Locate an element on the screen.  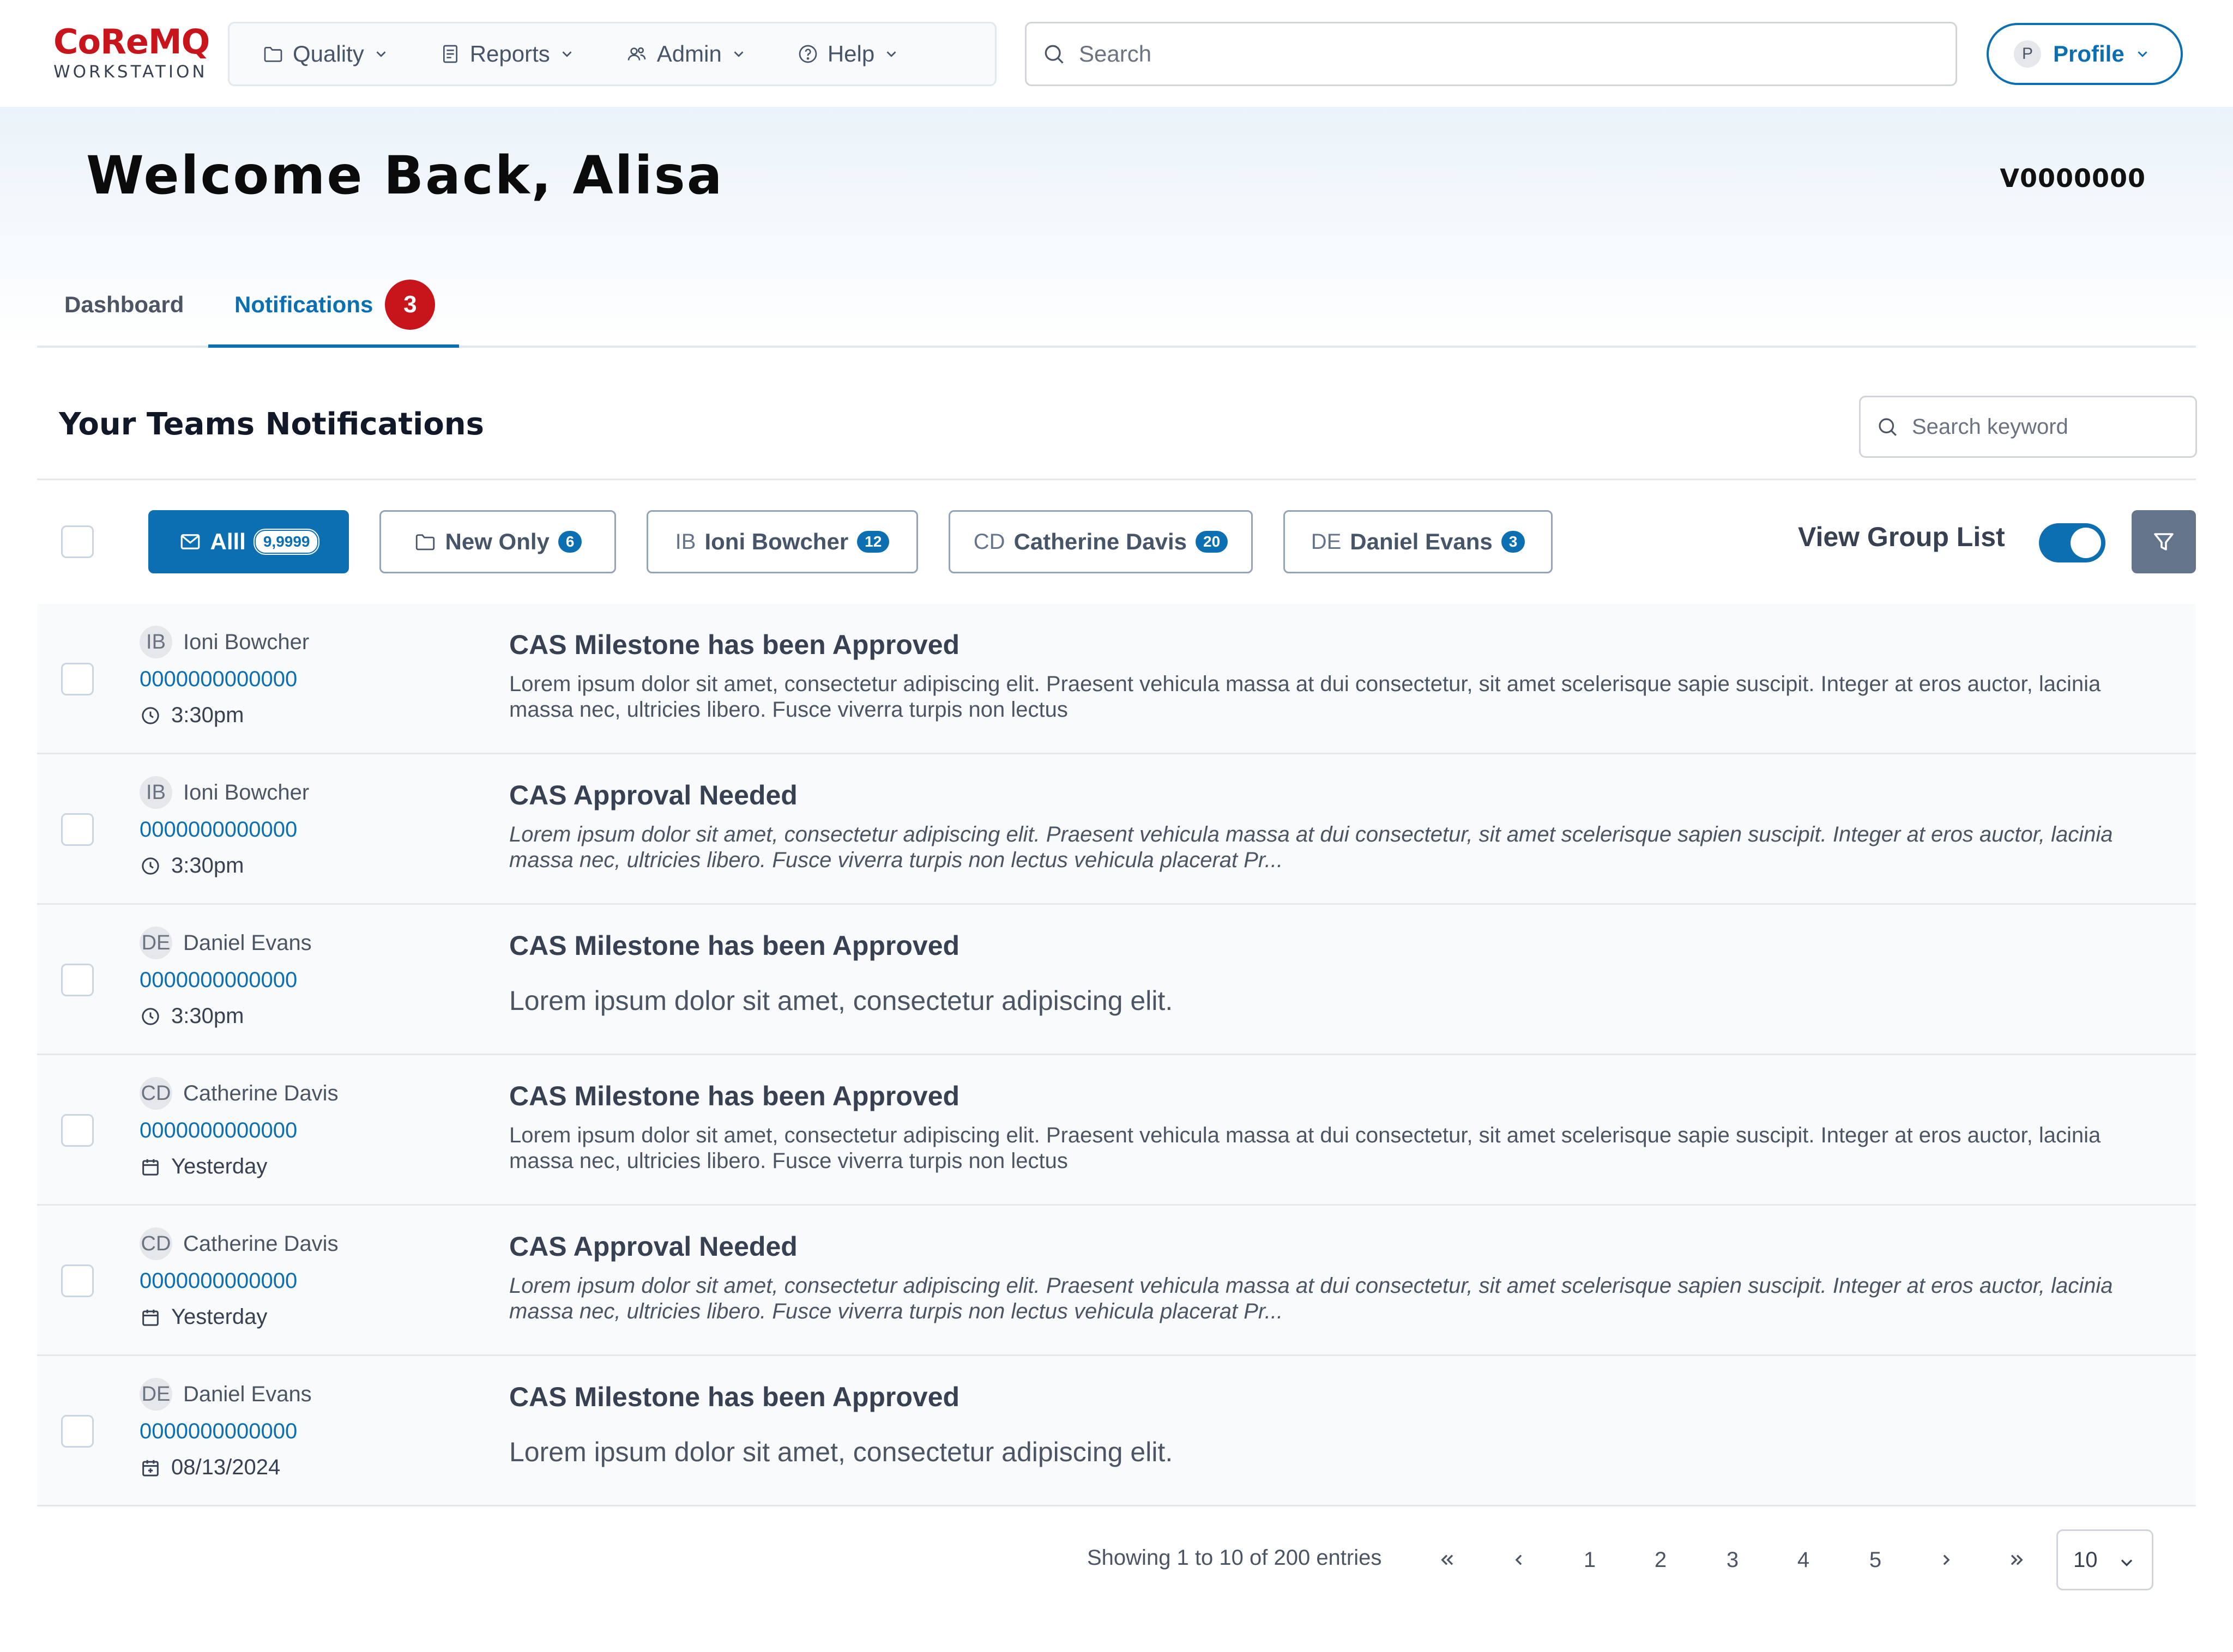
chevrons-left-icon is located at coordinates (1447, 1559).